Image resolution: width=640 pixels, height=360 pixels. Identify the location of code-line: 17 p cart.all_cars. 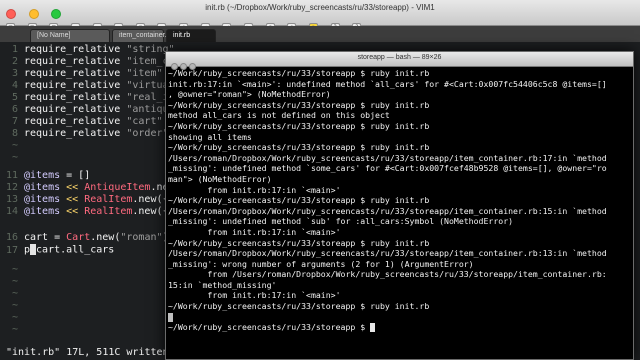
(57, 250).